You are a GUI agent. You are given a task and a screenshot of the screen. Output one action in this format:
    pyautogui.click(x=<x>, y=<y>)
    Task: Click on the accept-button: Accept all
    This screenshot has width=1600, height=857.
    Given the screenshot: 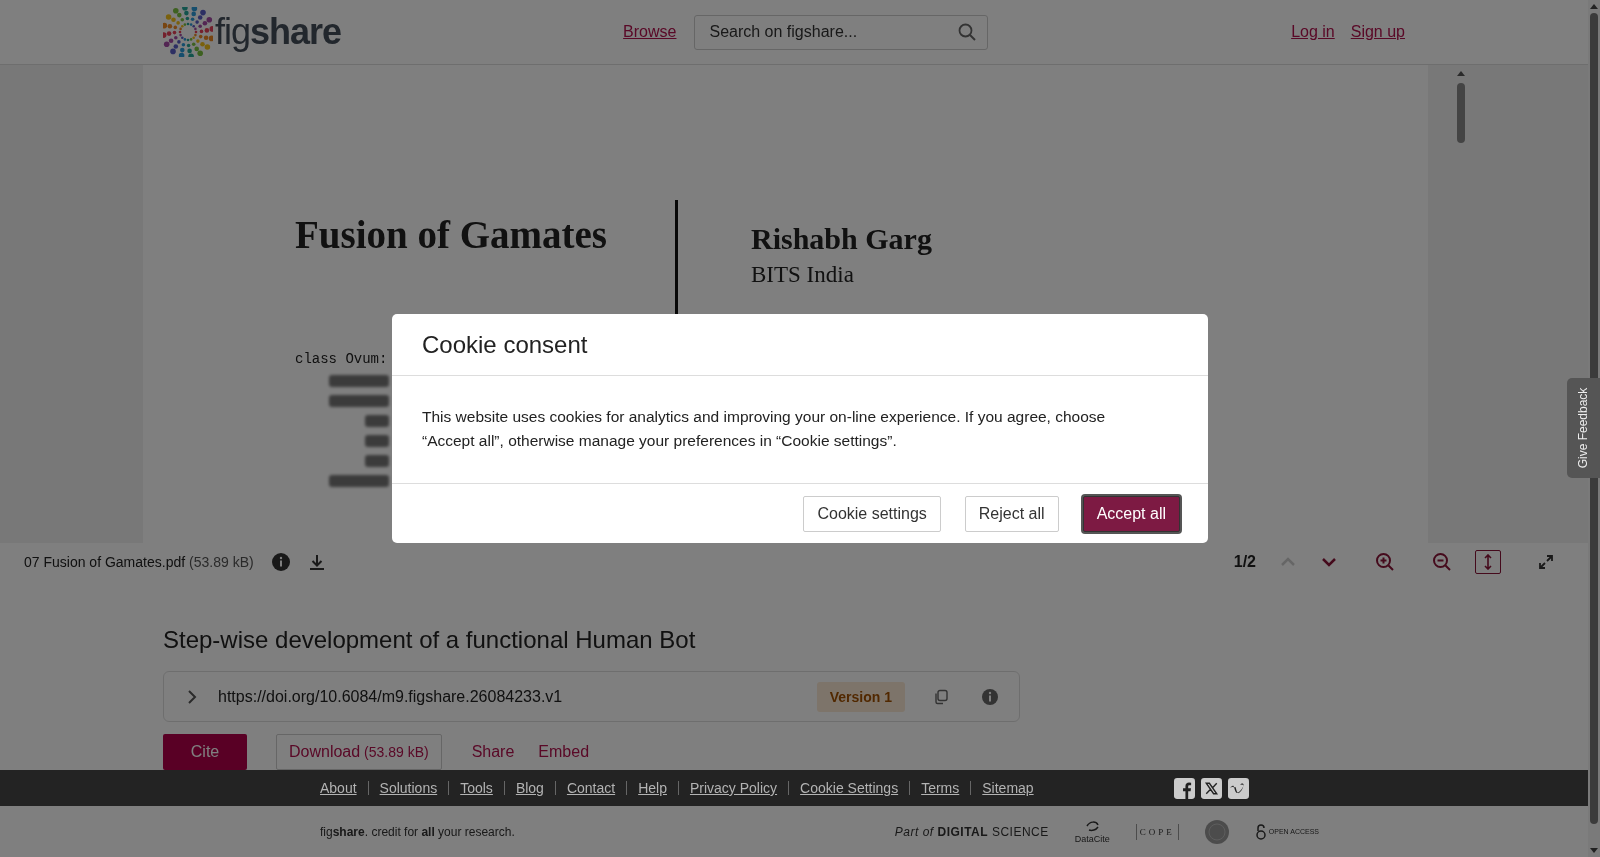 What is the action you would take?
    pyautogui.click(x=1131, y=514)
    